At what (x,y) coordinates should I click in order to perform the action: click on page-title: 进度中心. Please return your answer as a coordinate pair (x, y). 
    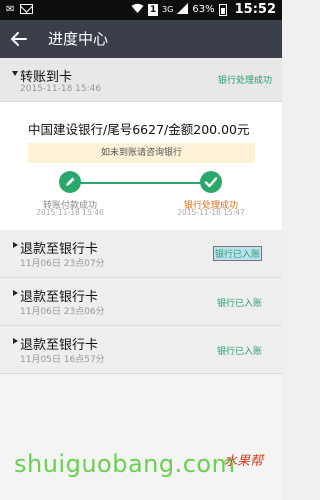
    Looking at the image, I should click on (78, 39).